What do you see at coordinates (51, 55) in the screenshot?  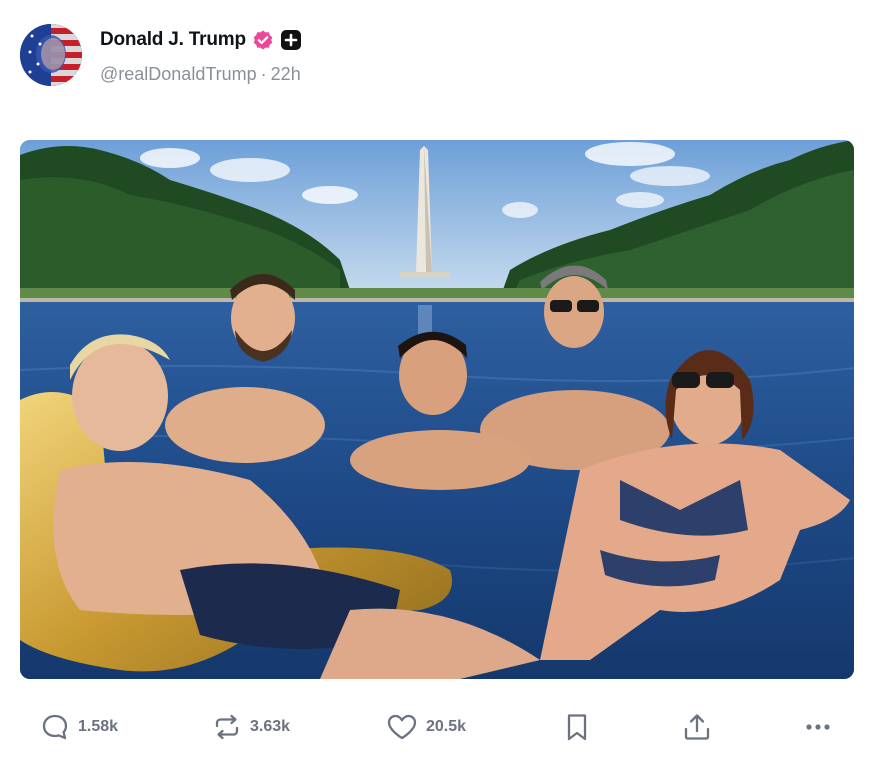 I see `author-avatar` at bounding box center [51, 55].